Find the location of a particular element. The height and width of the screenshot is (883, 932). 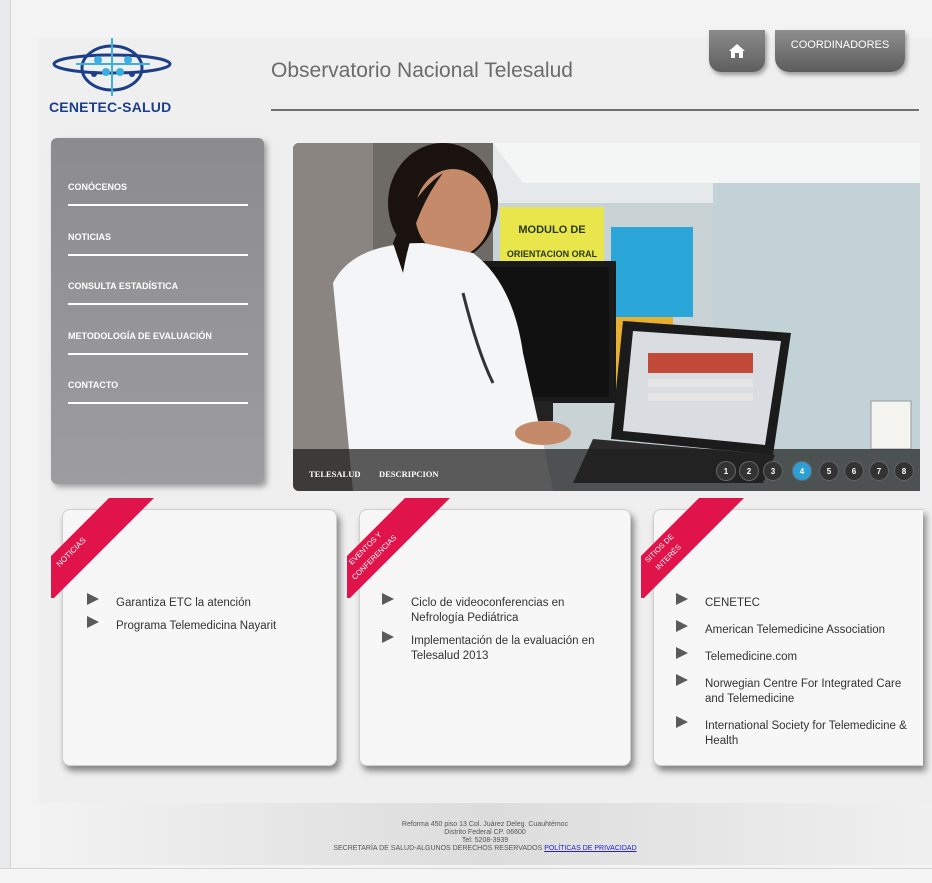

list-item: CENETEC is located at coordinates (799, 602).